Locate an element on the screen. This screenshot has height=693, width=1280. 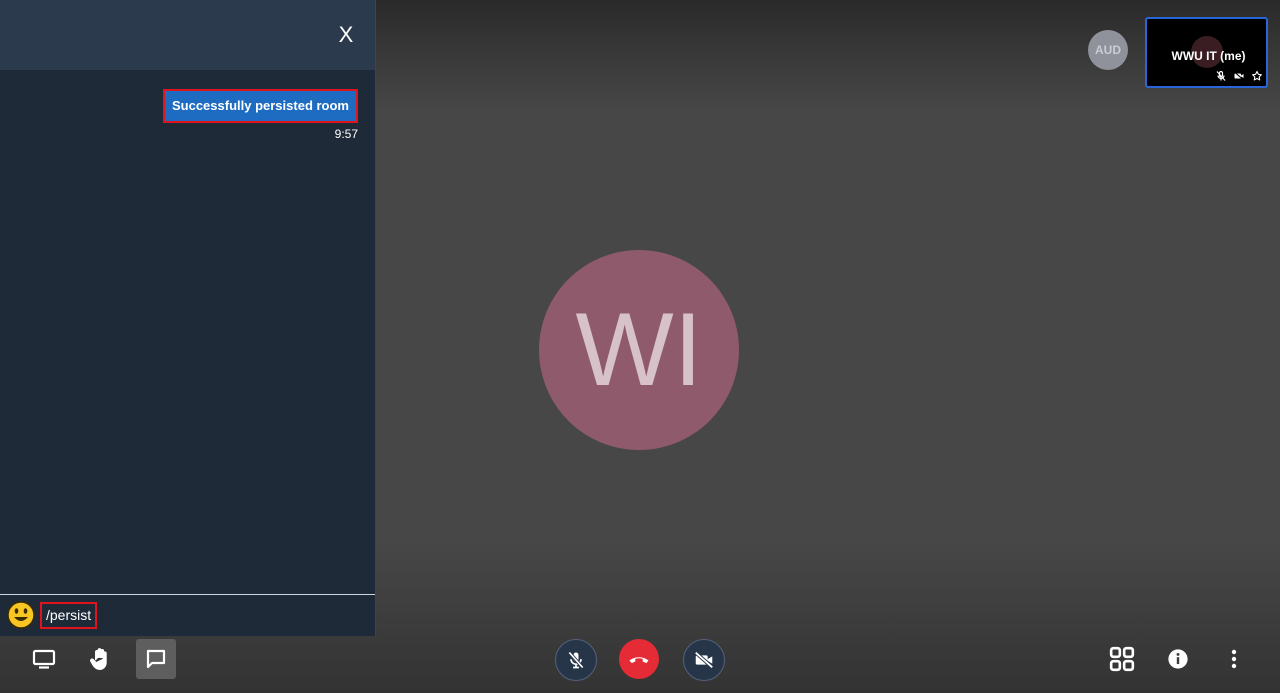
main-participant-avatar: WI is located at coordinates (639, 350).